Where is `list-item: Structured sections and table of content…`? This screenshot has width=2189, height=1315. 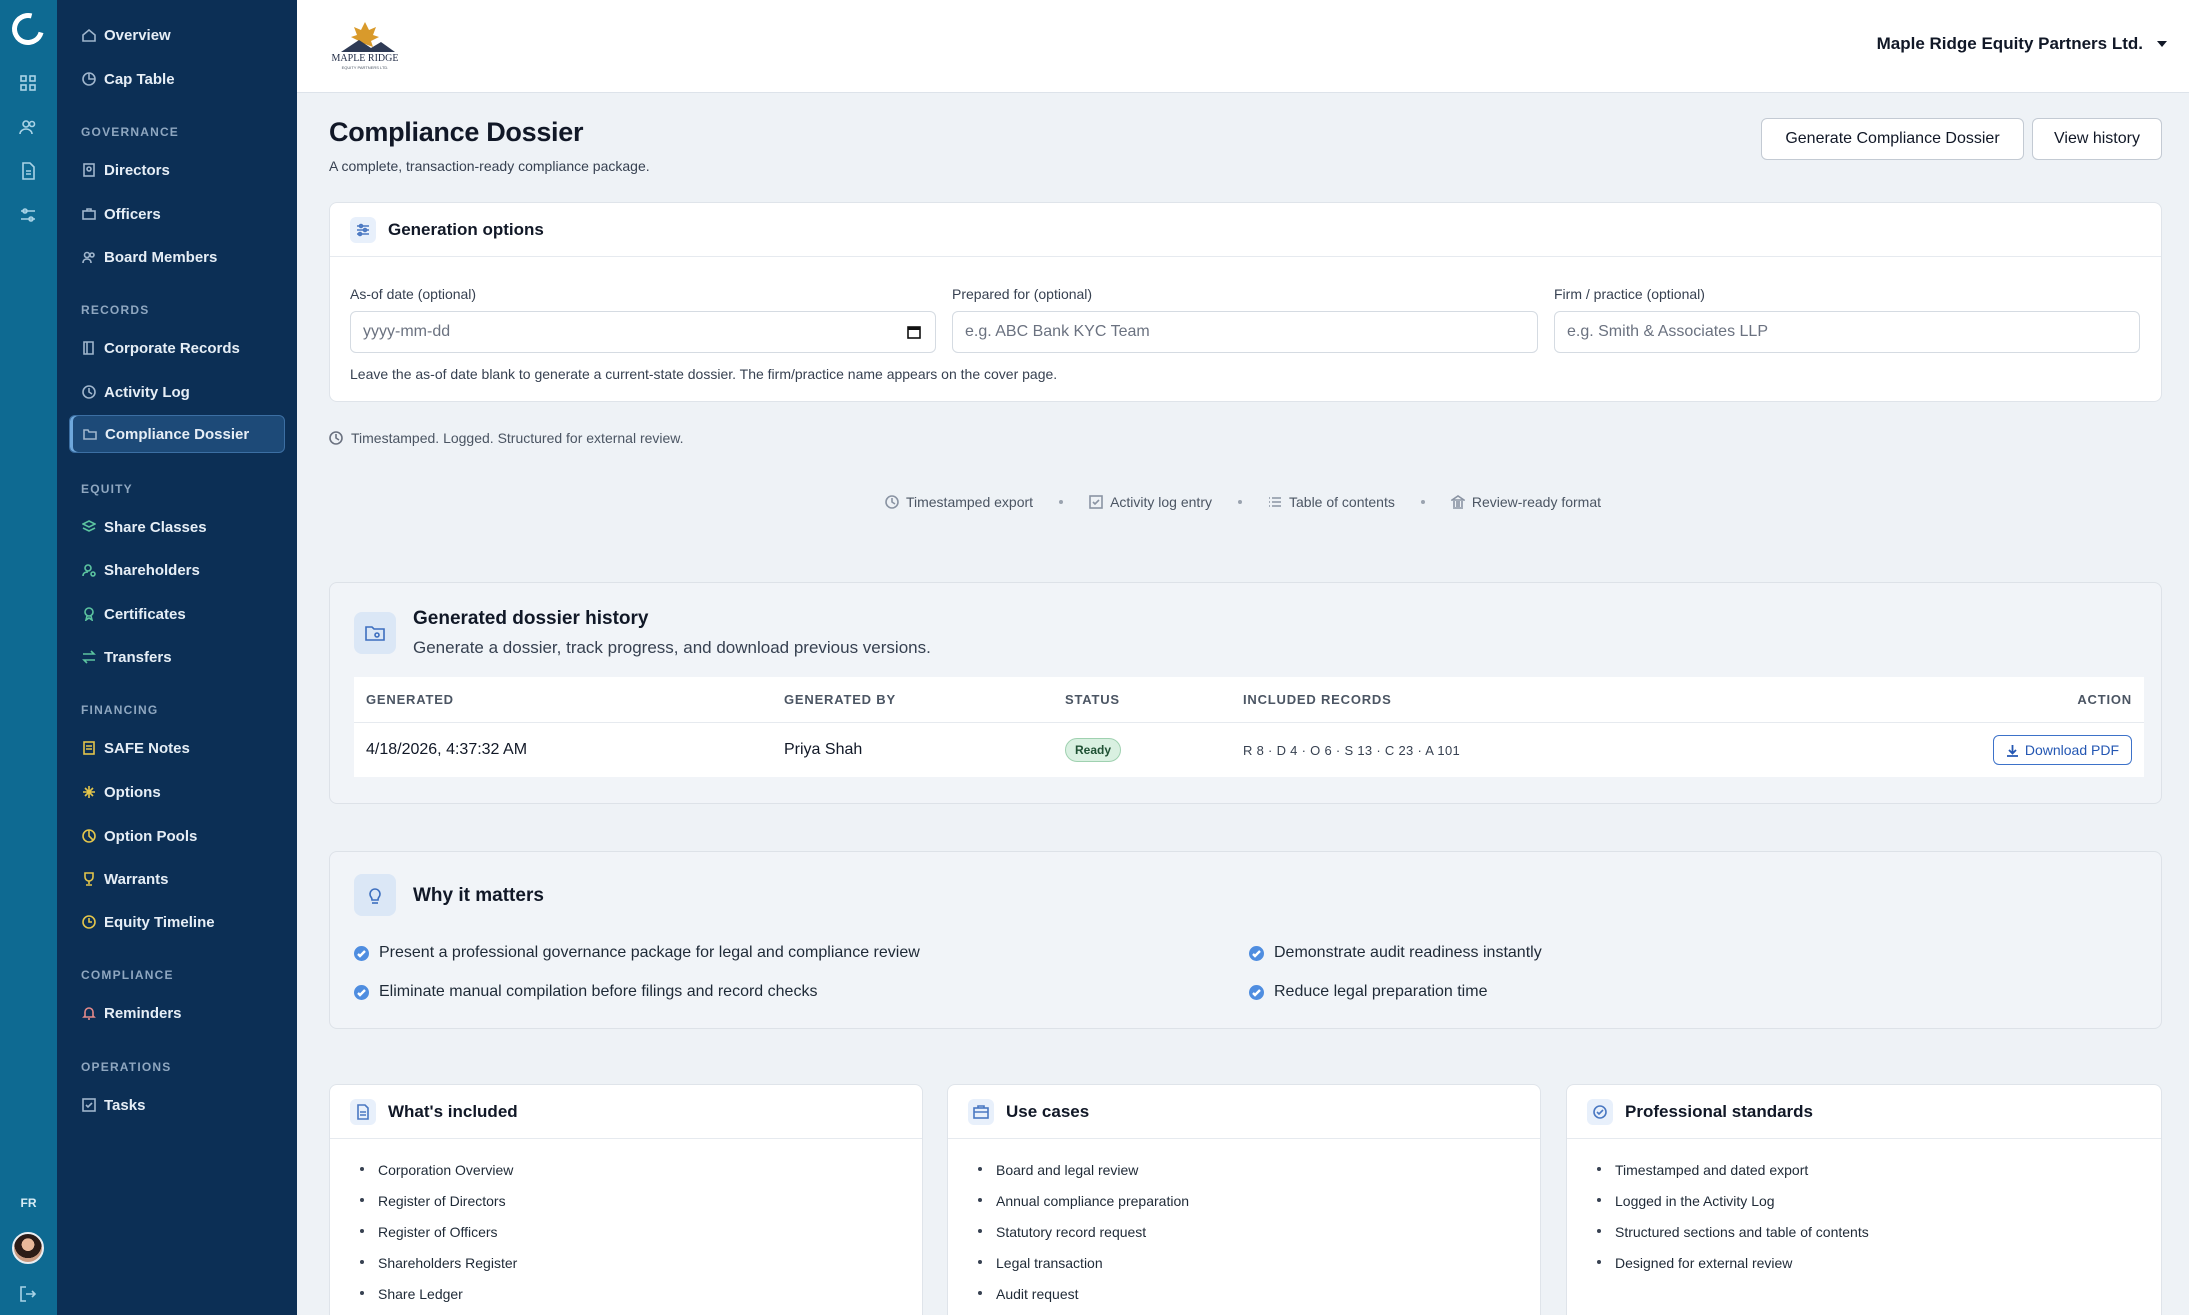
list-item: Structured sections and table of content… is located at coordinates (1732, 1238).